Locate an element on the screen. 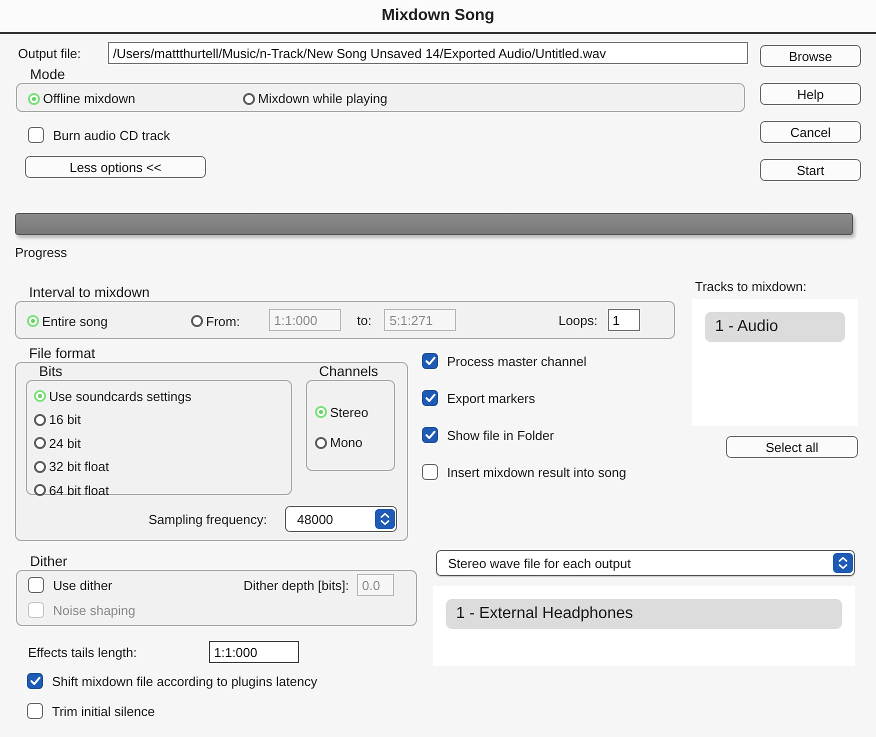  select-all-button: Select all is located at coordinates (792, 447).